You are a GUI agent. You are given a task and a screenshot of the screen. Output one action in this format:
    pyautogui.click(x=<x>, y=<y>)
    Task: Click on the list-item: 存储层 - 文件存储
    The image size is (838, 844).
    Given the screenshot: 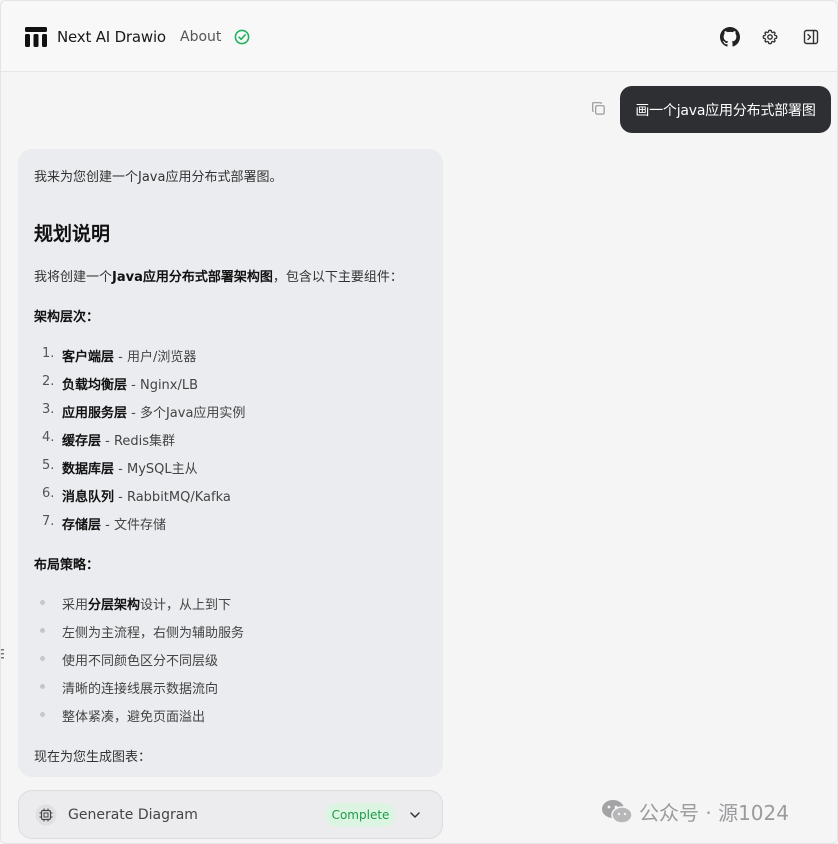 What is the action you would take?
    pyautogui.click(x=114, y=525)
    